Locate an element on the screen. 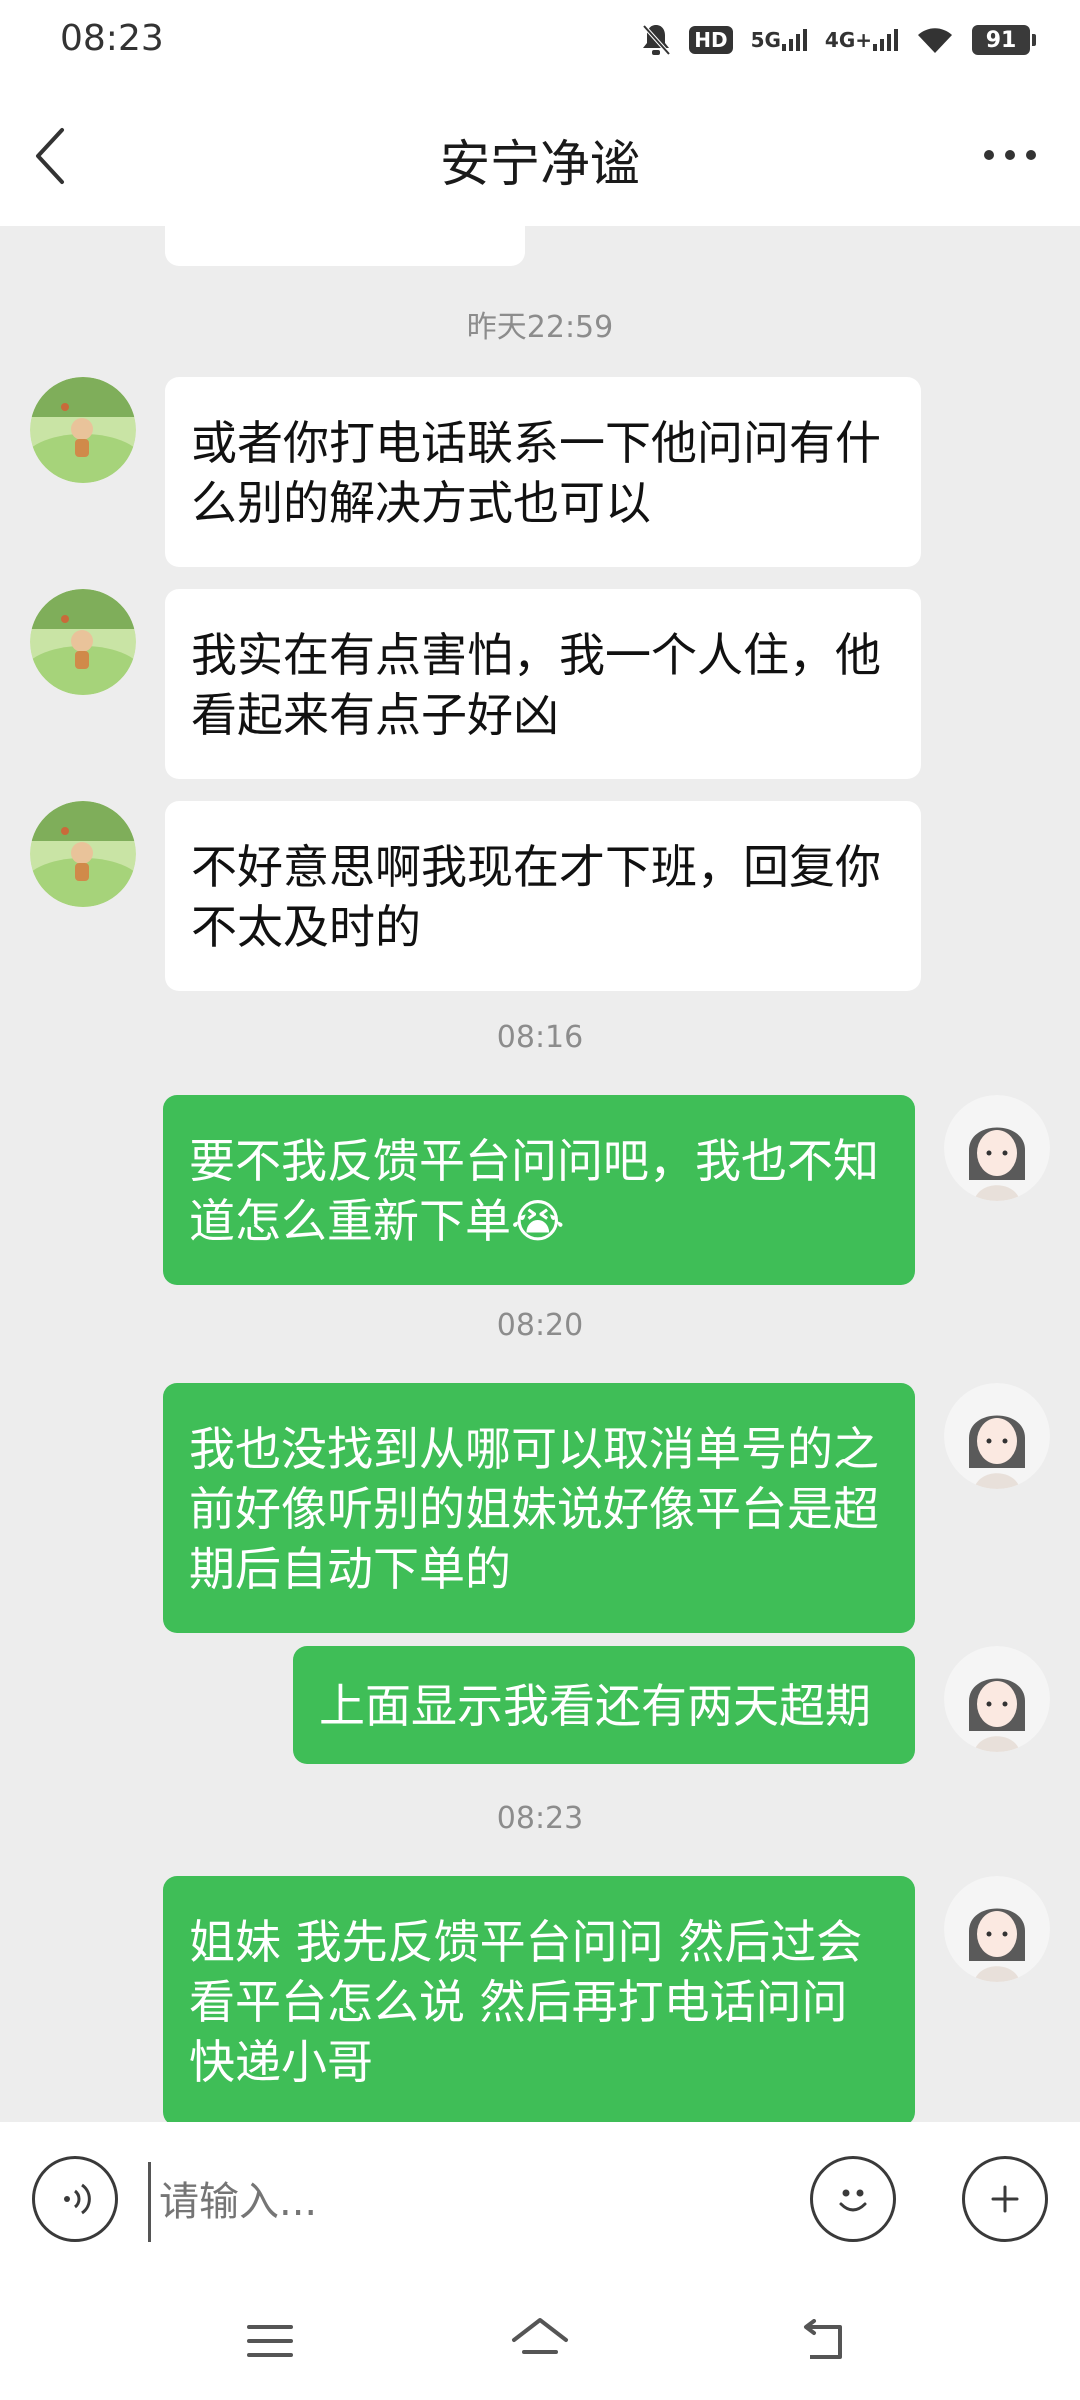 This screenshot has height=2400, width=1080. more-button is located at coordinates (1010, 155).